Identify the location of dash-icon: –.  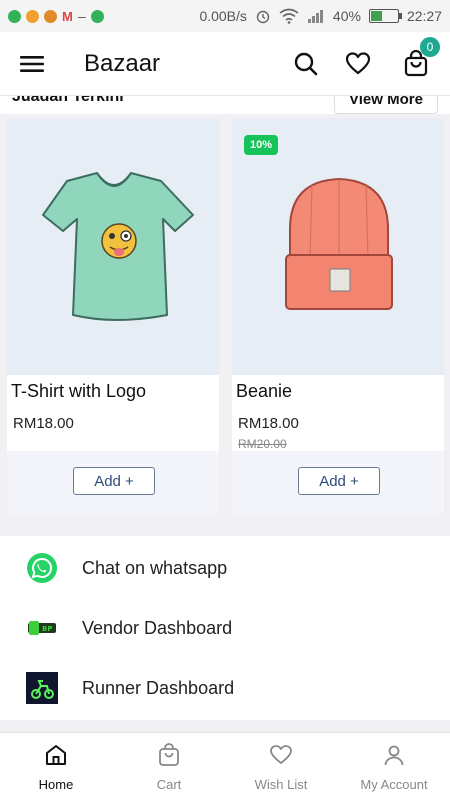
(81, 16).